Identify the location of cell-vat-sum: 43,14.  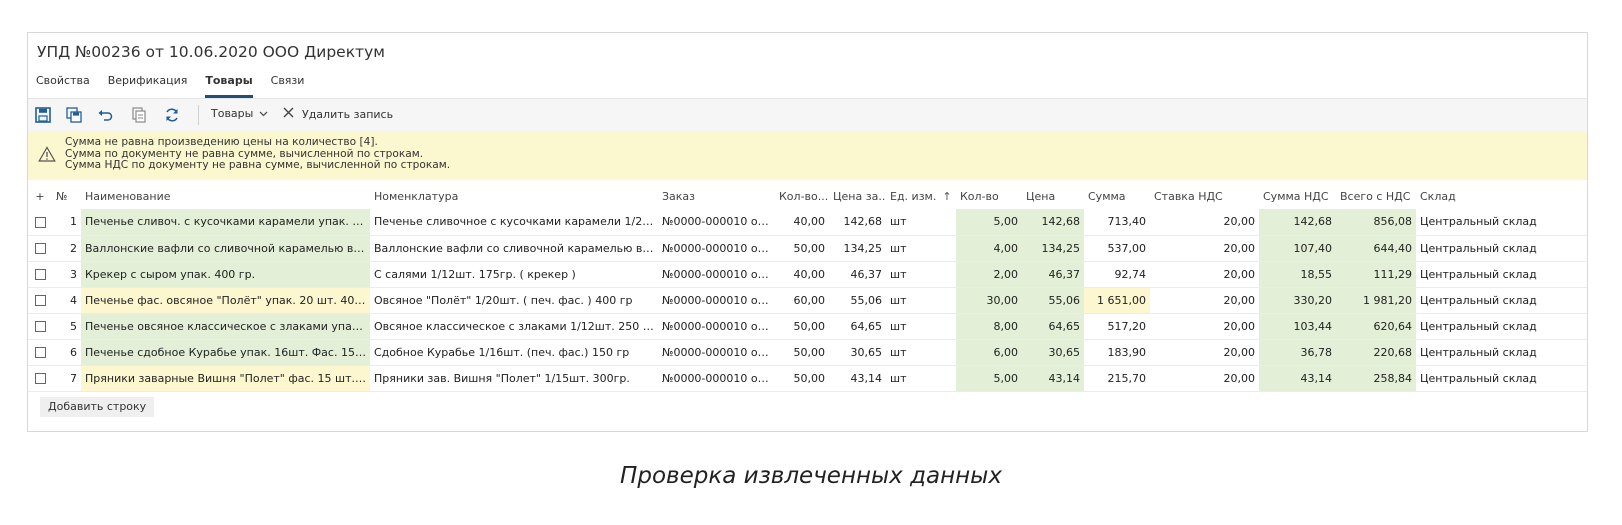
(1297, 378).